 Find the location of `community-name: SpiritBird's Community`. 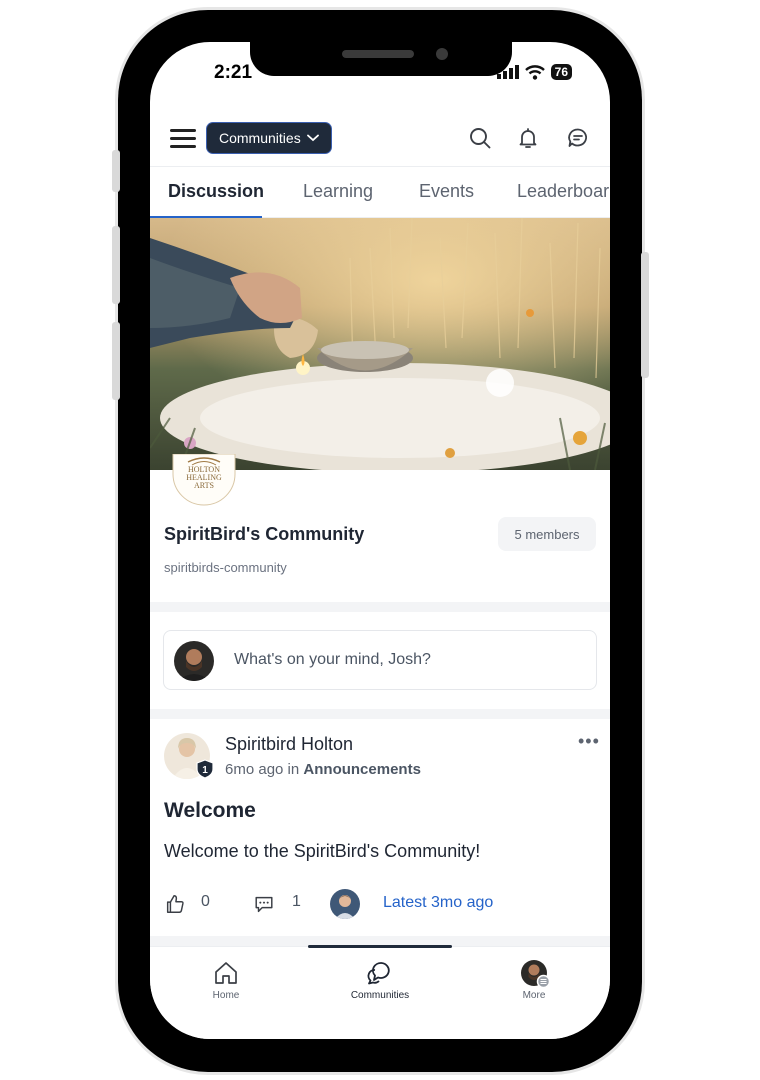

community-name: SpiritBird's Community is located at coordinates (264, 534).